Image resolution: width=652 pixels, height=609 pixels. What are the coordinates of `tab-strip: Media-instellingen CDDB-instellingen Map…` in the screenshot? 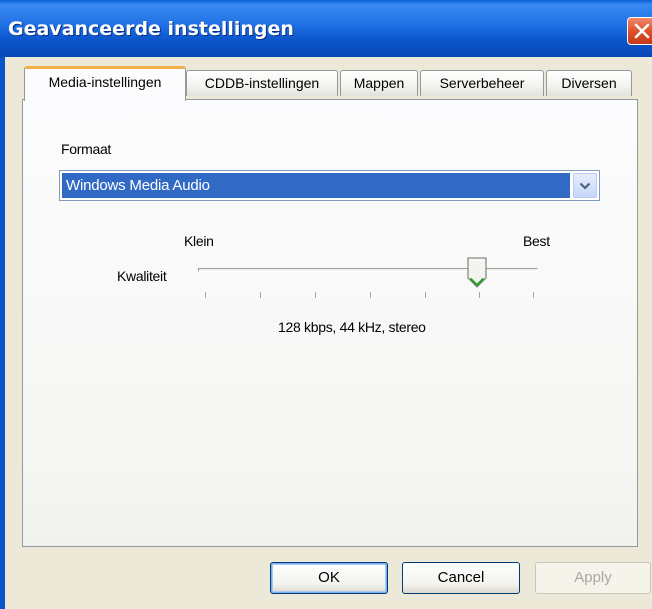 It's located at (328, 83).